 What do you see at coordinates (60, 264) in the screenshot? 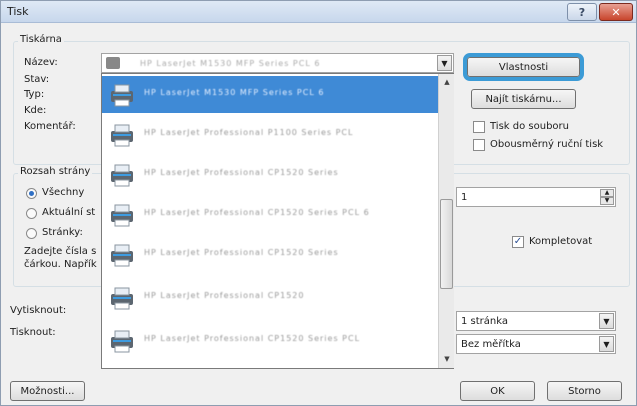
I see `range-hint-line2: čárkou. Napřík` at bounding box center [60, 264].